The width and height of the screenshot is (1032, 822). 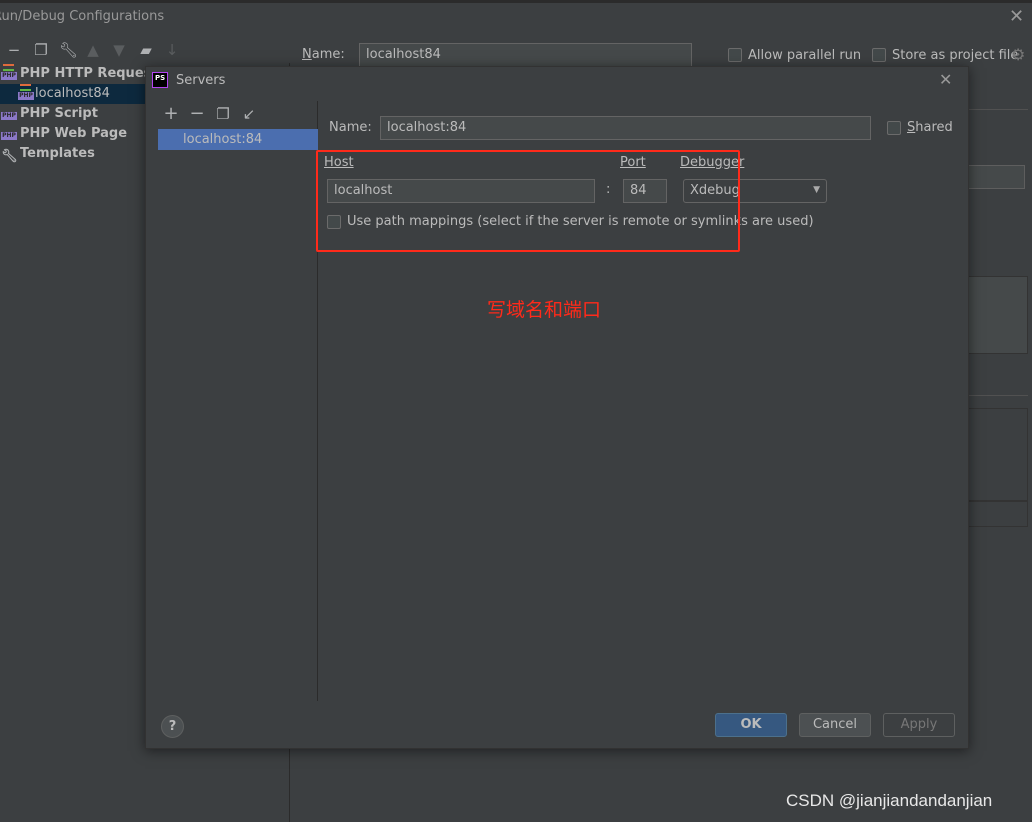 What do you see at coordinates (735, 55) in the screenshot?
I see `allow-parallel-checkbox` at bounding box center [735, 55].